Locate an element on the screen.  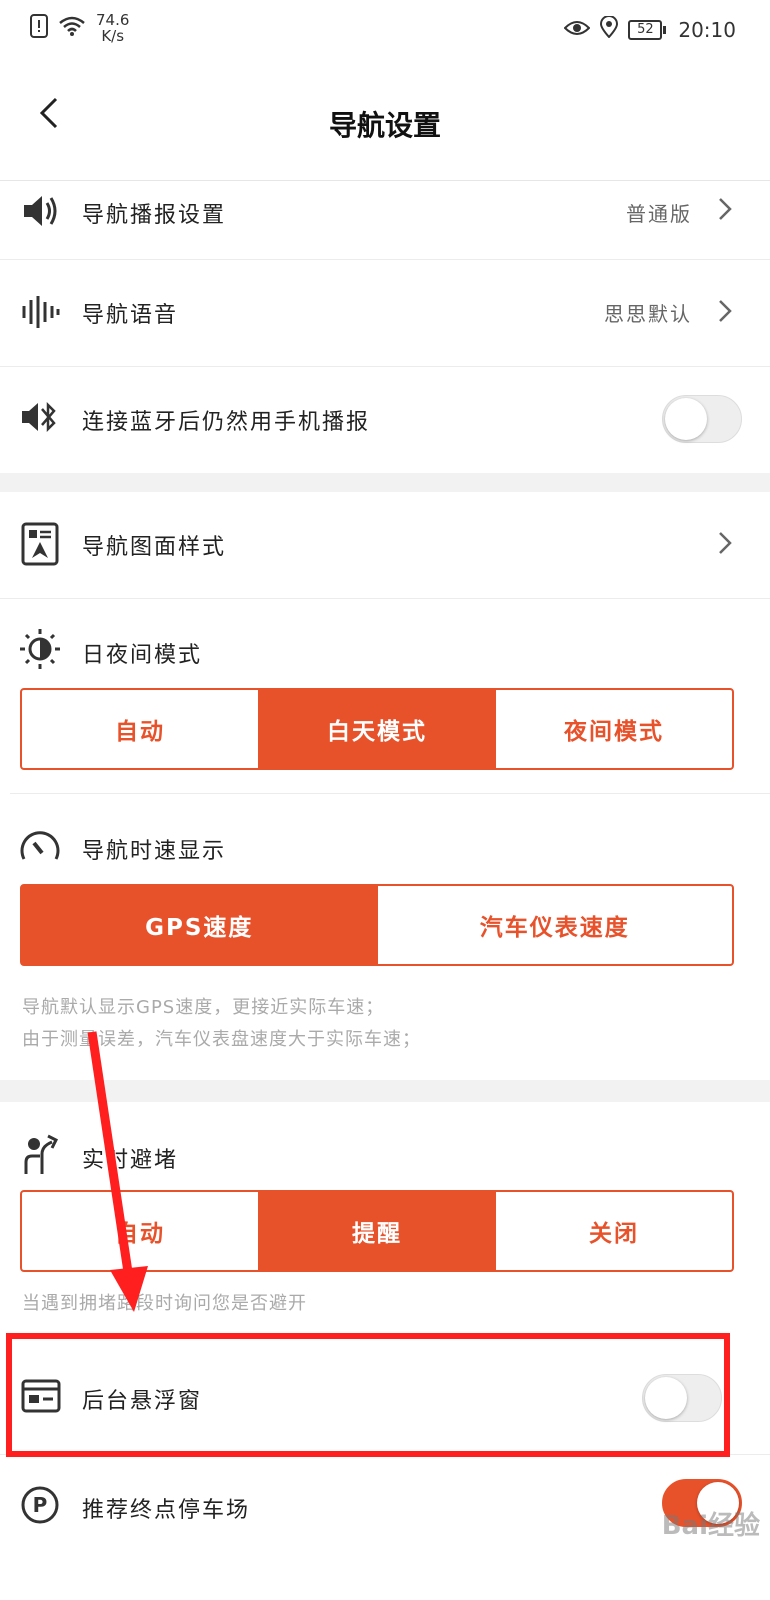
clock: 20:10 is located at coordinates (707, 29).